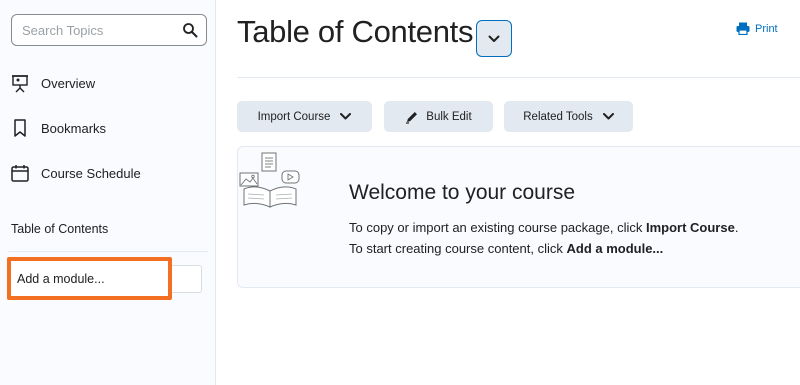 The image size is (800, 385). What do you see at coordinates (20, 84) in the screenshot?
I see `presentation-icon` at bounding box center [20, 84].